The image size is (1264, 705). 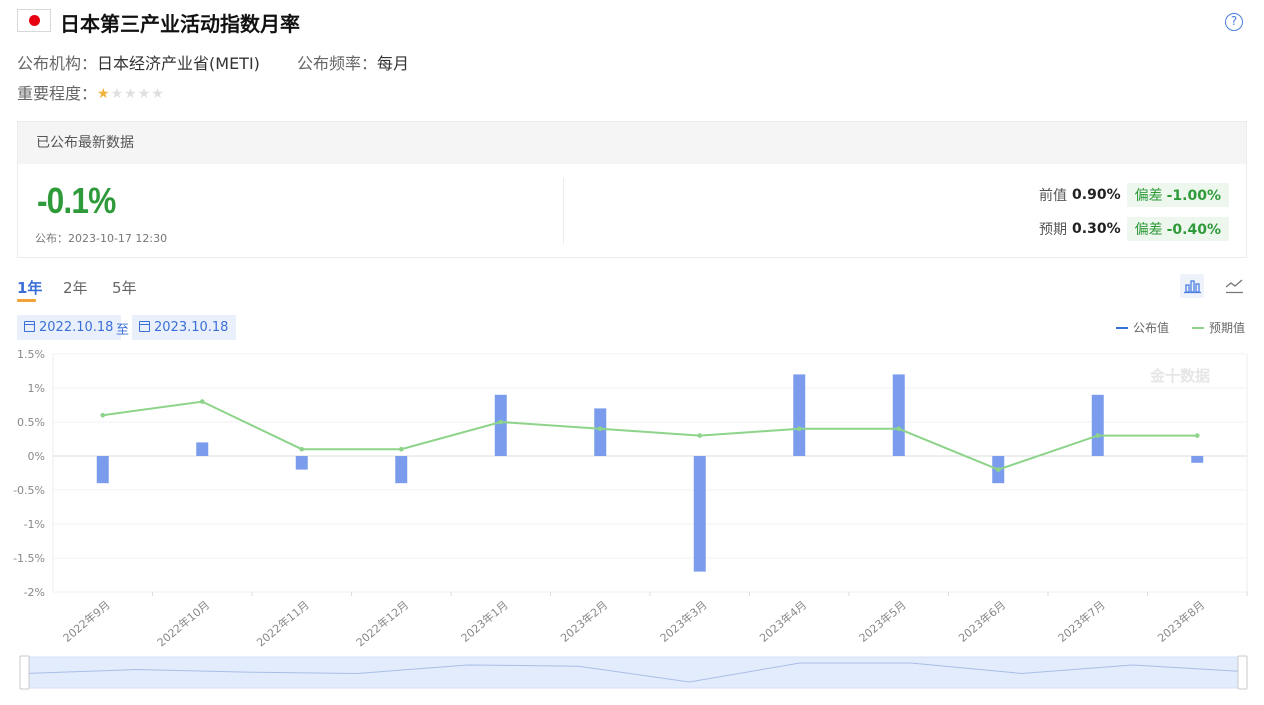 I want to click on source-value: 日本经济产业省(METI), so click(x=178, y=63).